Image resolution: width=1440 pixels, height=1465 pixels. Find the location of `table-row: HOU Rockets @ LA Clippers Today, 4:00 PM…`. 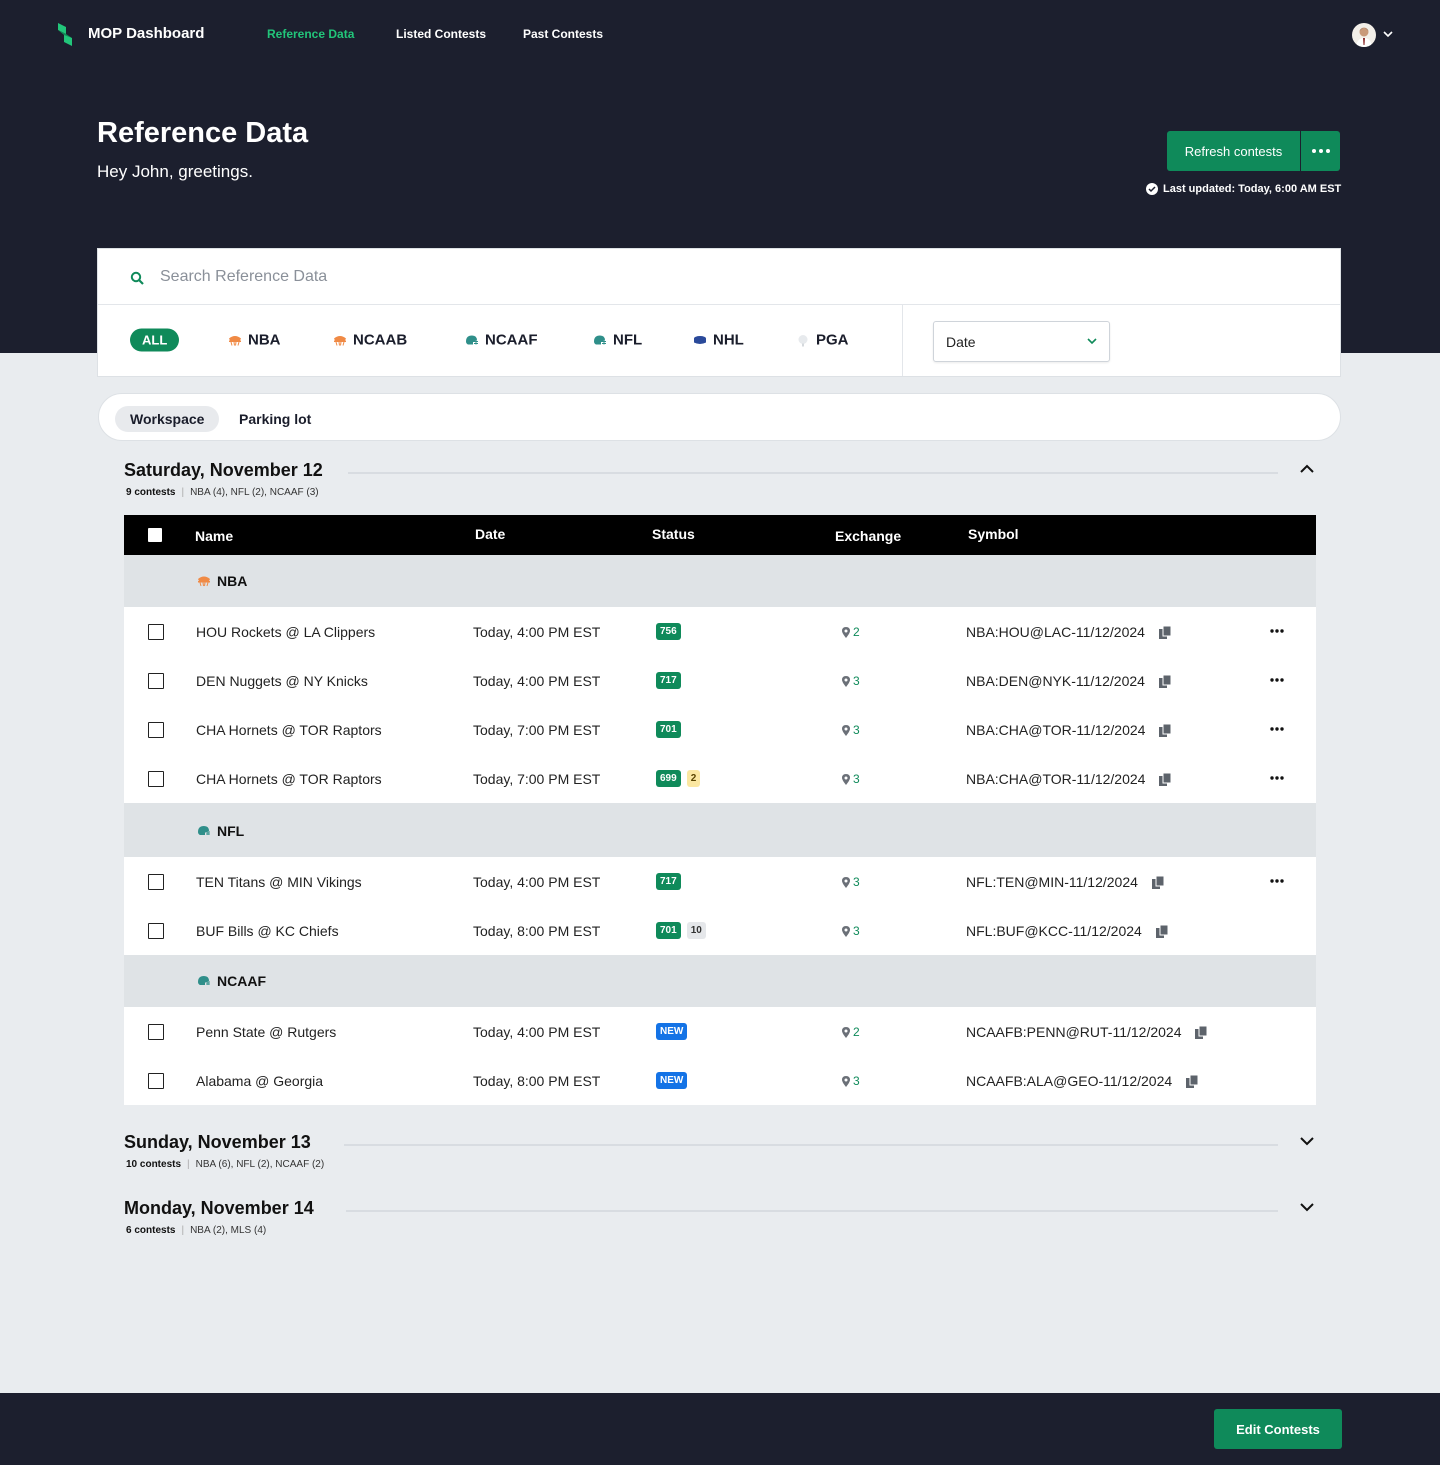

table-row: HOU Rockets @ LA Clippers Today, 4:00 PM… is located at coordinates (720, 631).